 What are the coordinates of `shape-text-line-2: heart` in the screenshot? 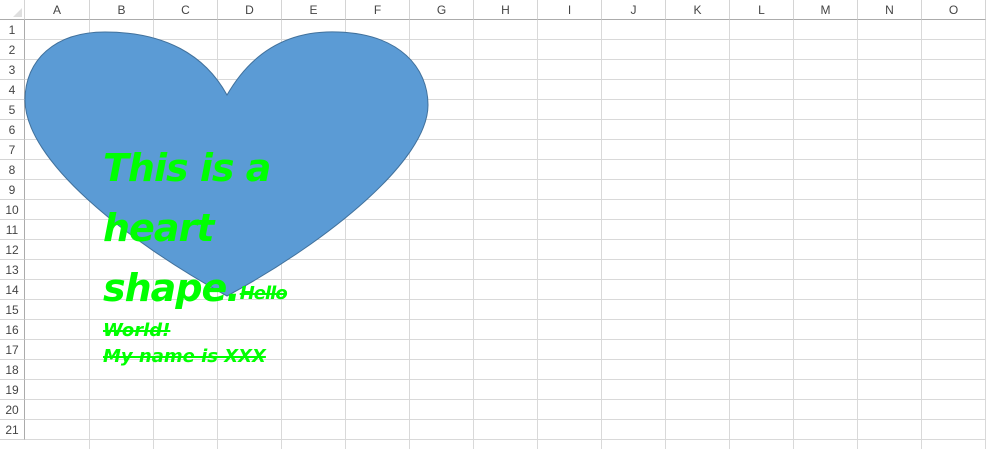 It's located at (158, 228).